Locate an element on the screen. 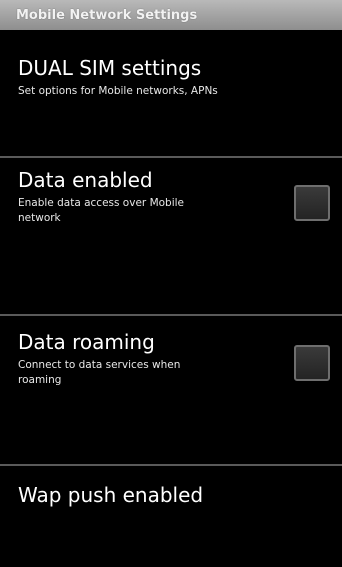 The width and height of the screenshot is (342, 567). pref-title: DUAL SIM settings is located at coordinates (110, 68).